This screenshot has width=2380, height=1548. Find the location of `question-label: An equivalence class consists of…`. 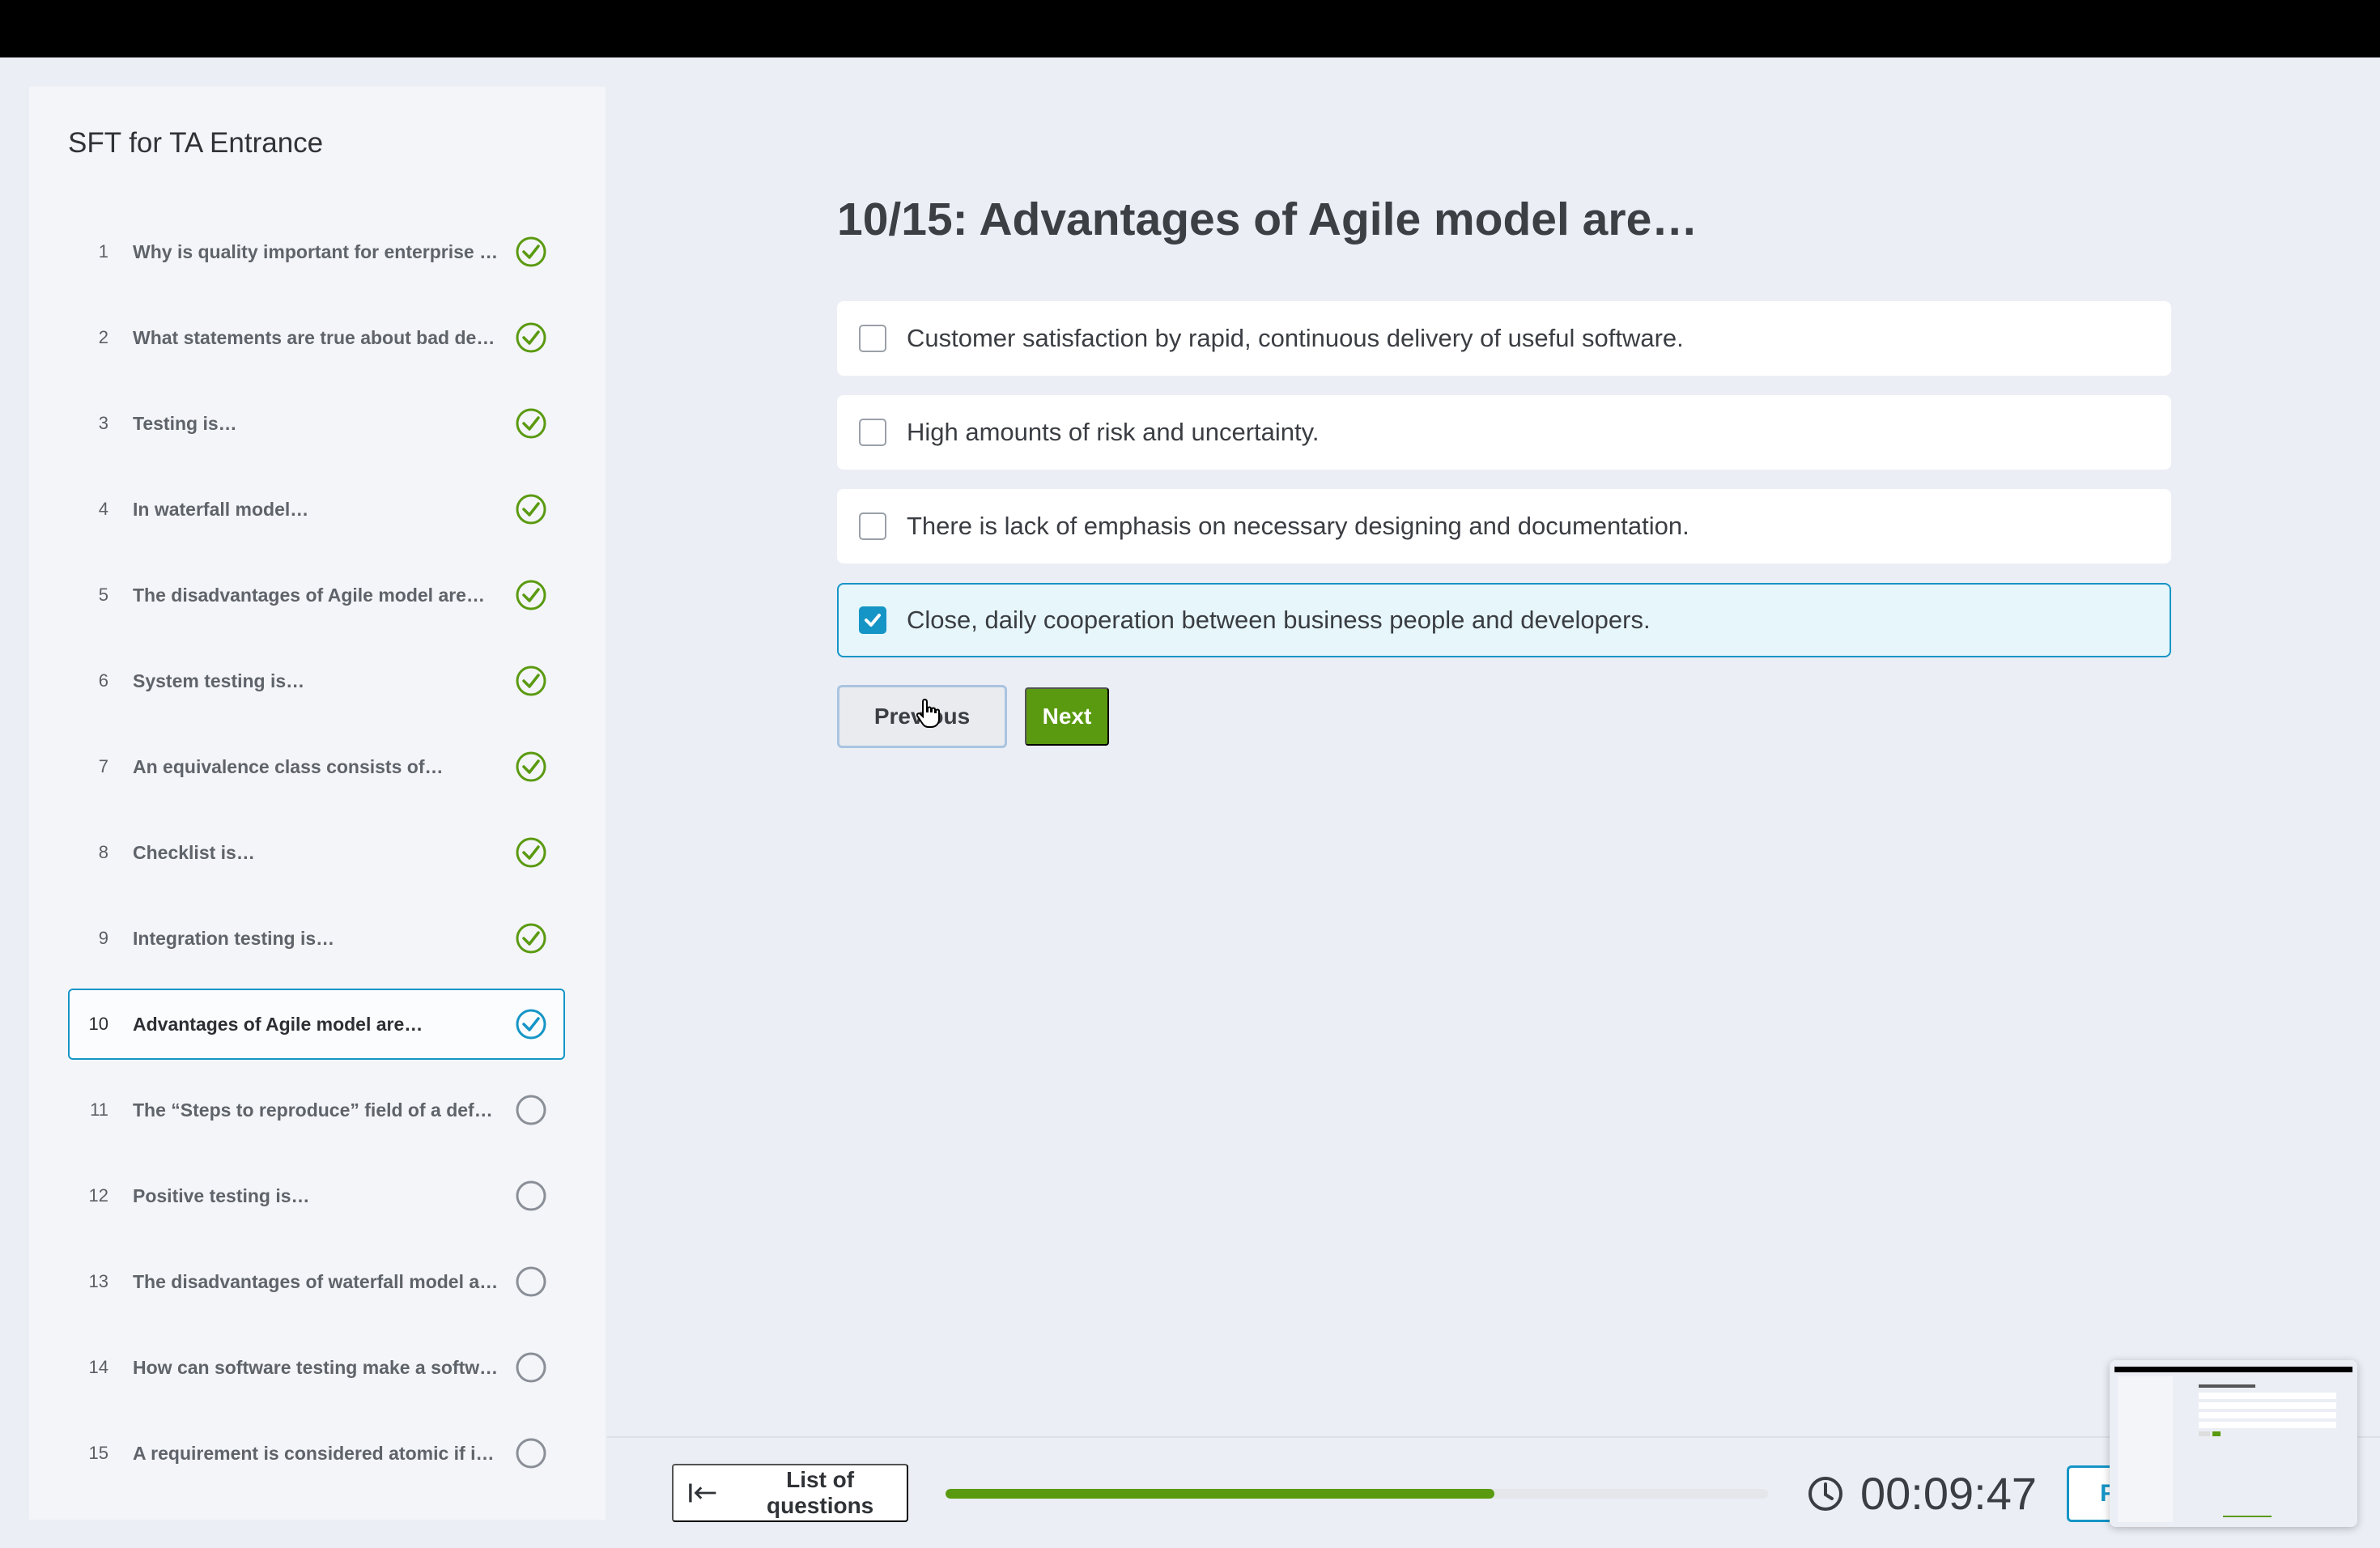

question-label: An equivalence class consists of… is located at coordinates (288, 766).